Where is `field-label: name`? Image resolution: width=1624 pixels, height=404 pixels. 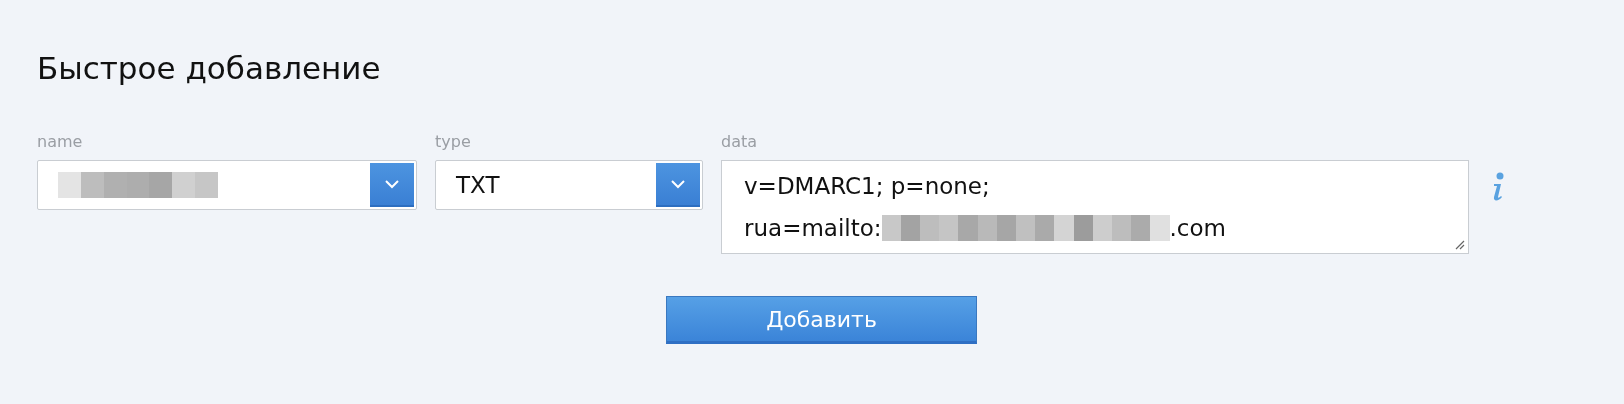
field-label: name is located at coordinates (60, 142).